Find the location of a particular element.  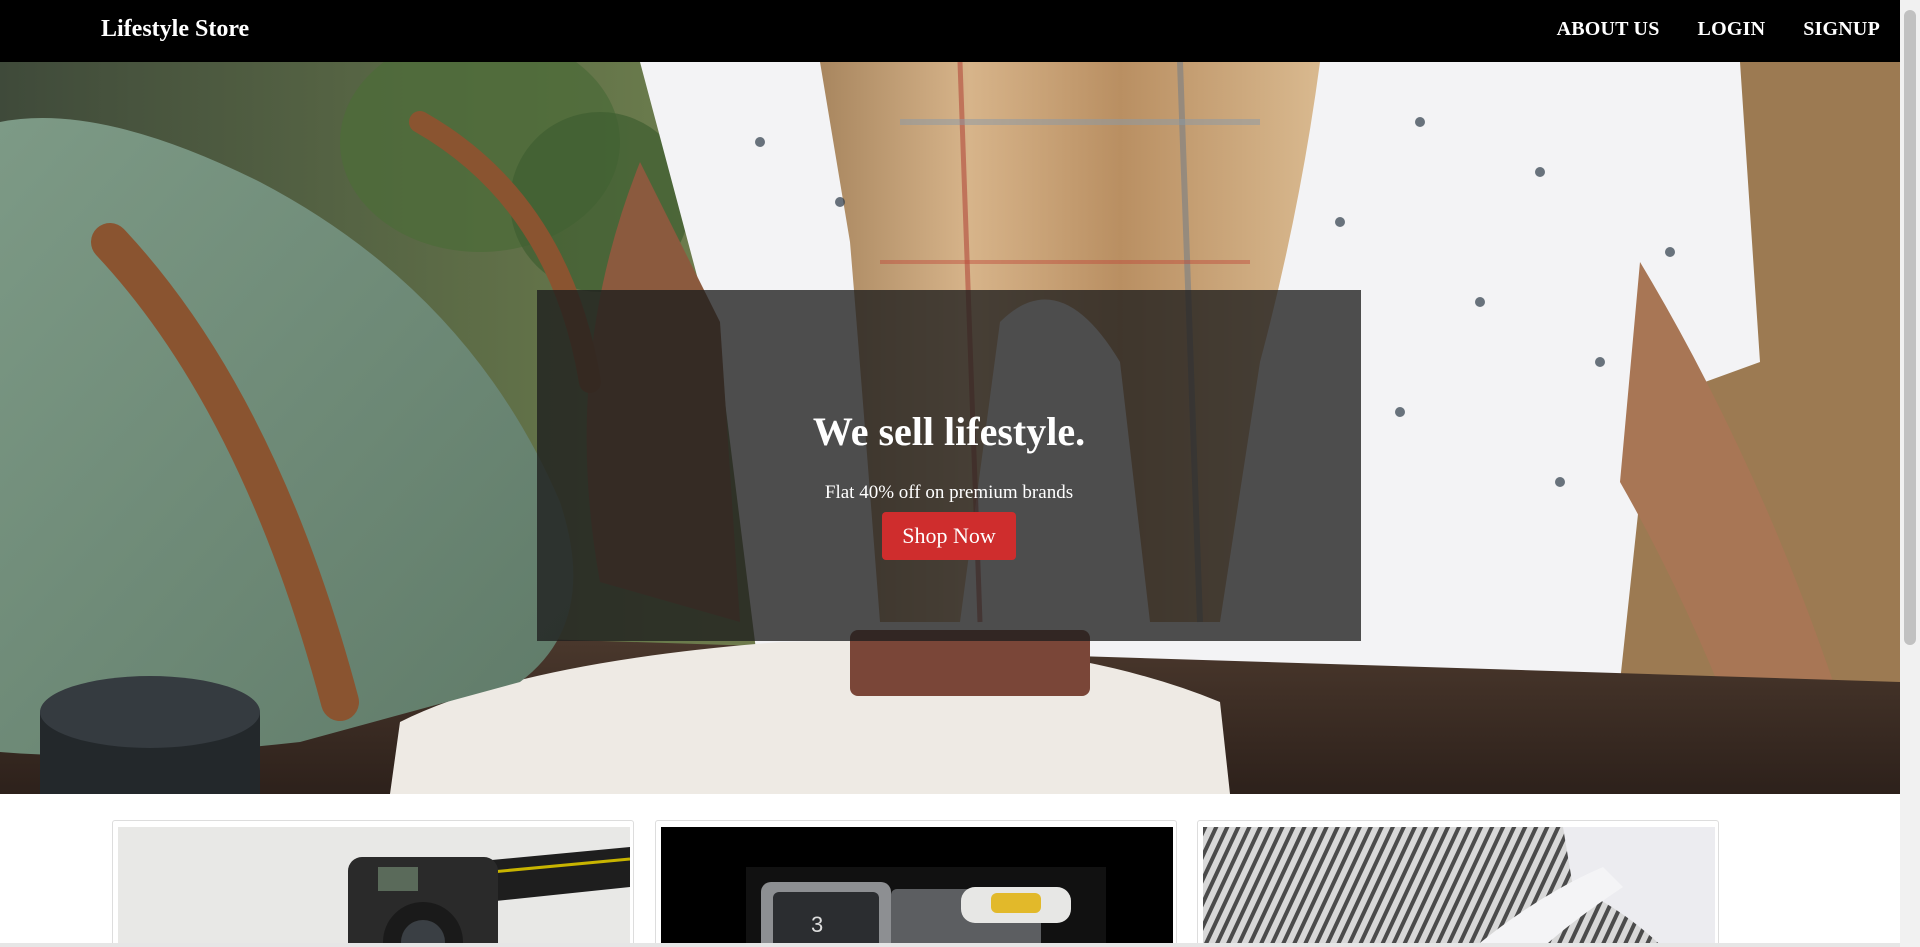

nav-links: ABOUT US LOGIN SIGNUP is located at coordinates (1718, 29).